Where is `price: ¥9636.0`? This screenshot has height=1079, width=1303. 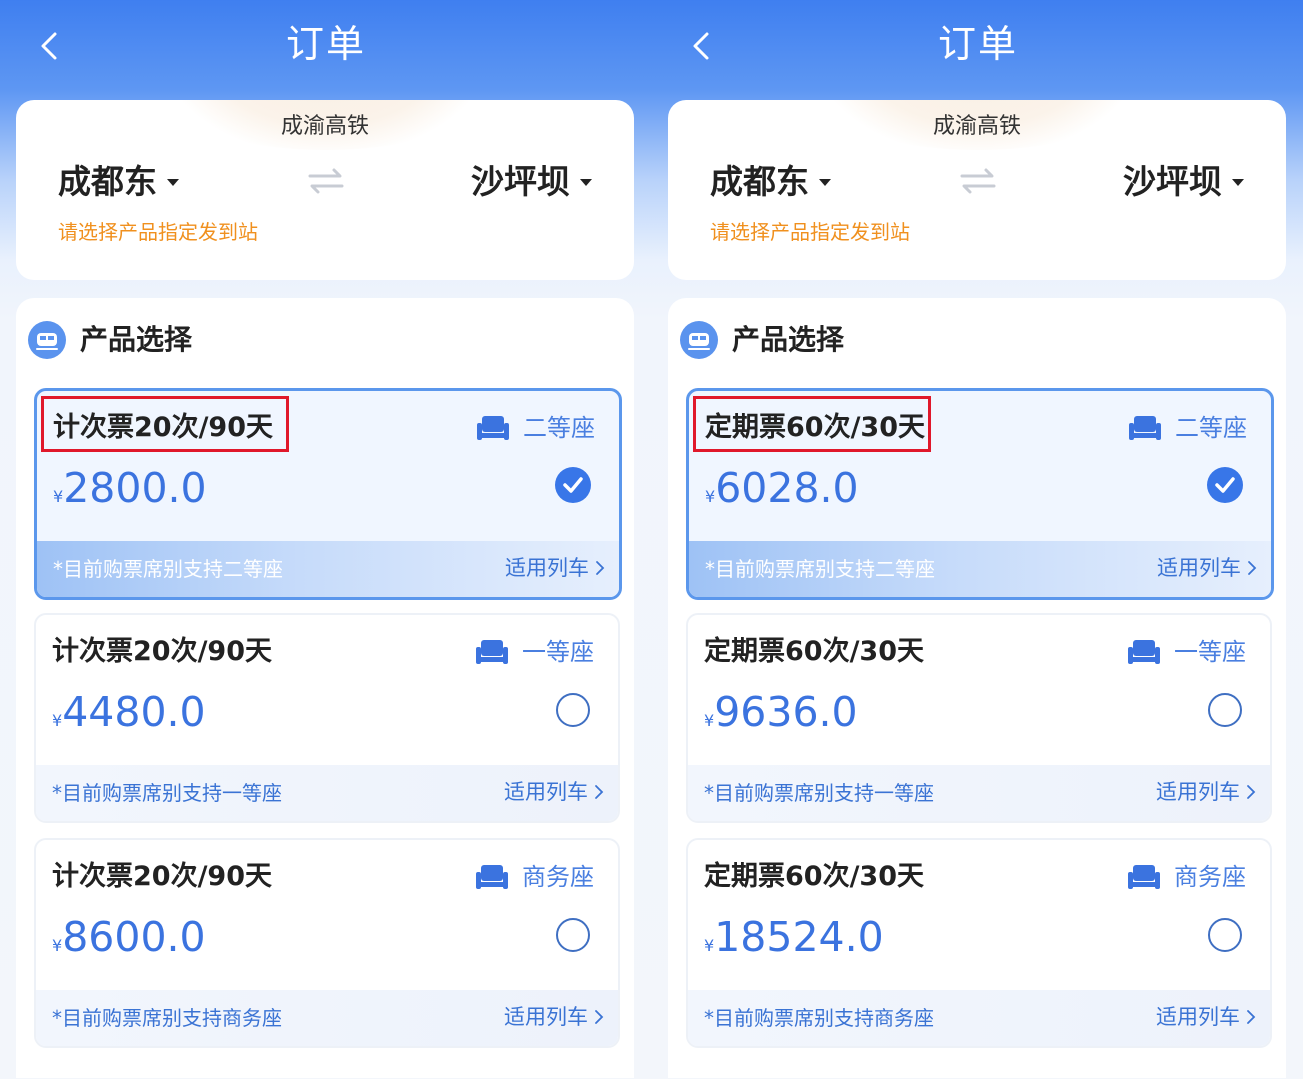 price: ¥9636.0 is located at coordinates (781, 712).